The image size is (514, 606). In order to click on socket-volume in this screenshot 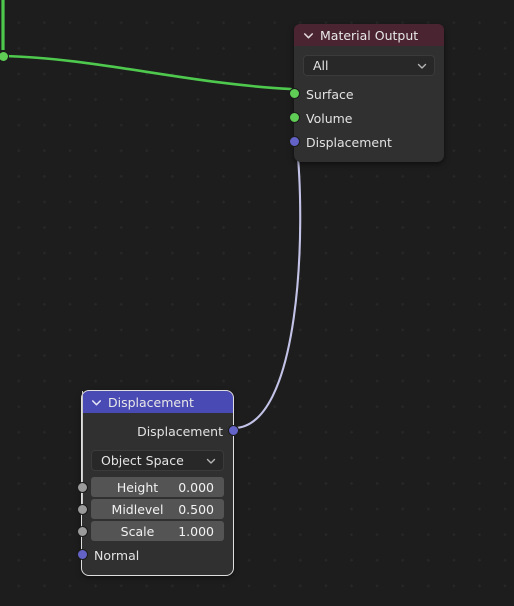, I will do `click(294, 117)`.